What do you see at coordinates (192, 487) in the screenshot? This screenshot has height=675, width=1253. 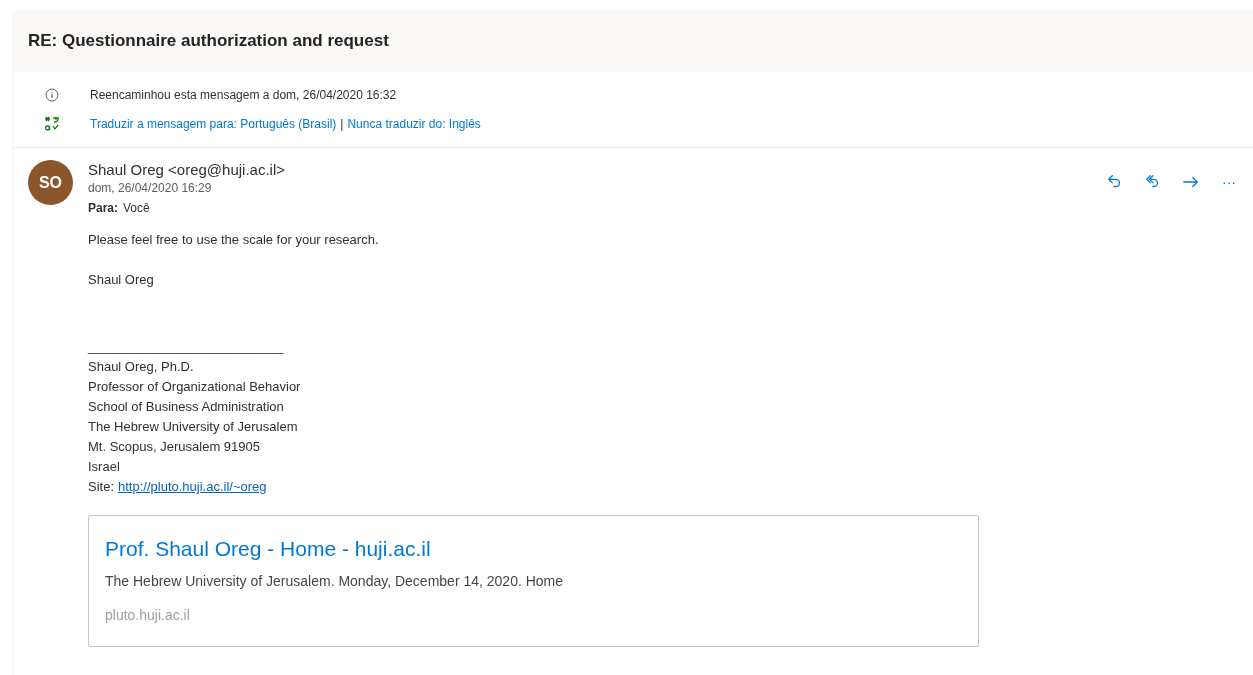 I see `site-link: http://pluto.huji.ac.il/~oreg` at bounding box center [192, 487].